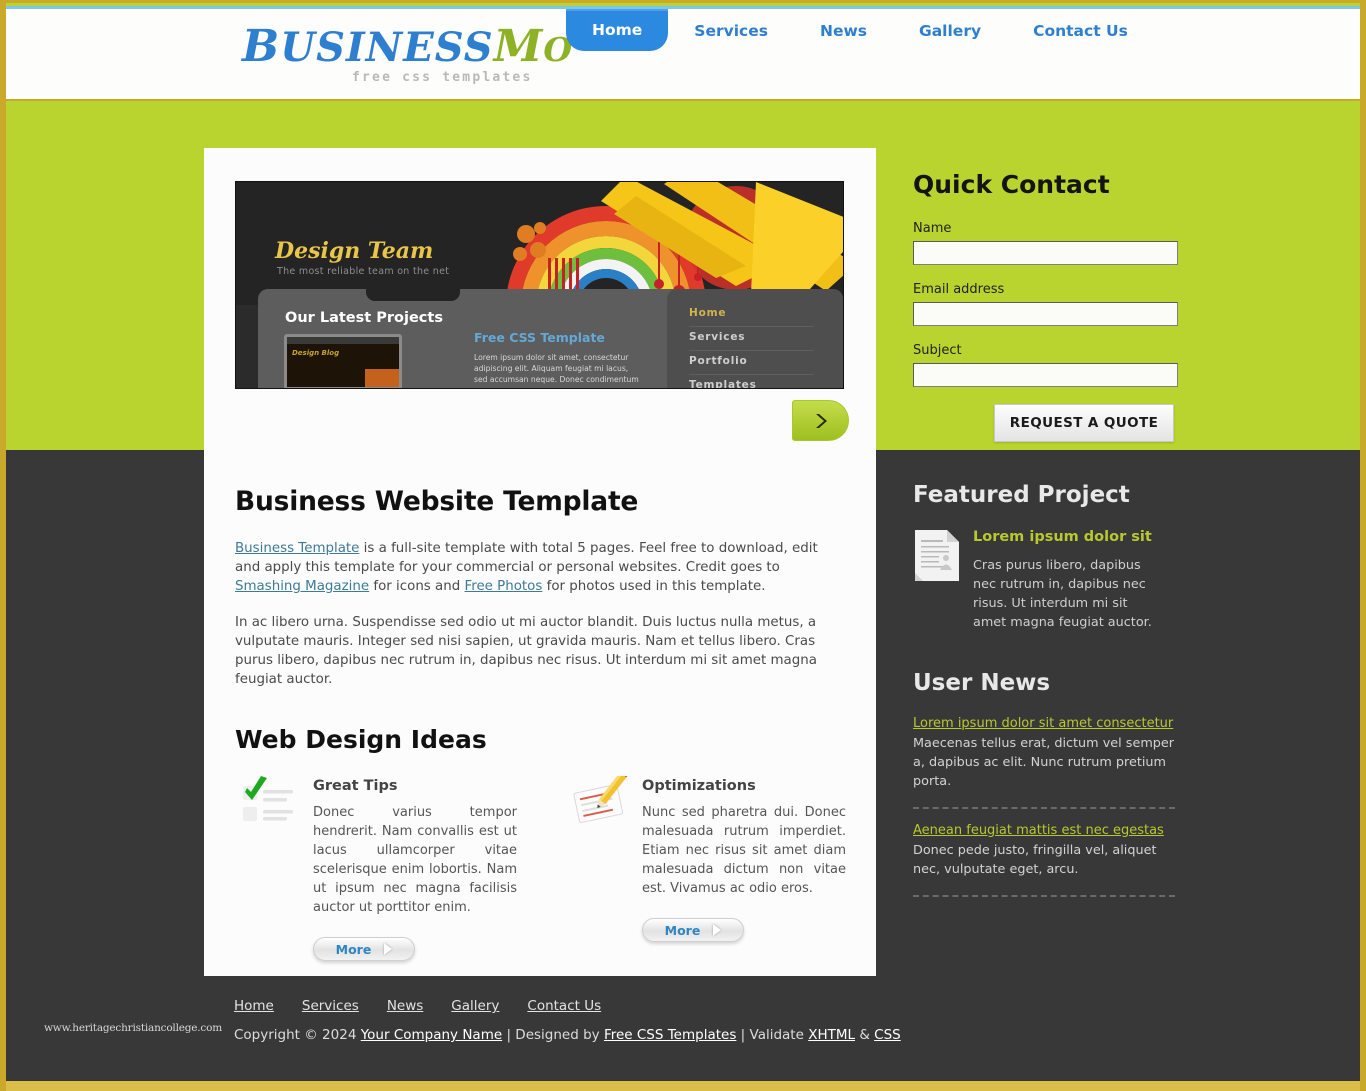  I want to click on designed-by-prefix: | Designed by, so click(553, 1035).